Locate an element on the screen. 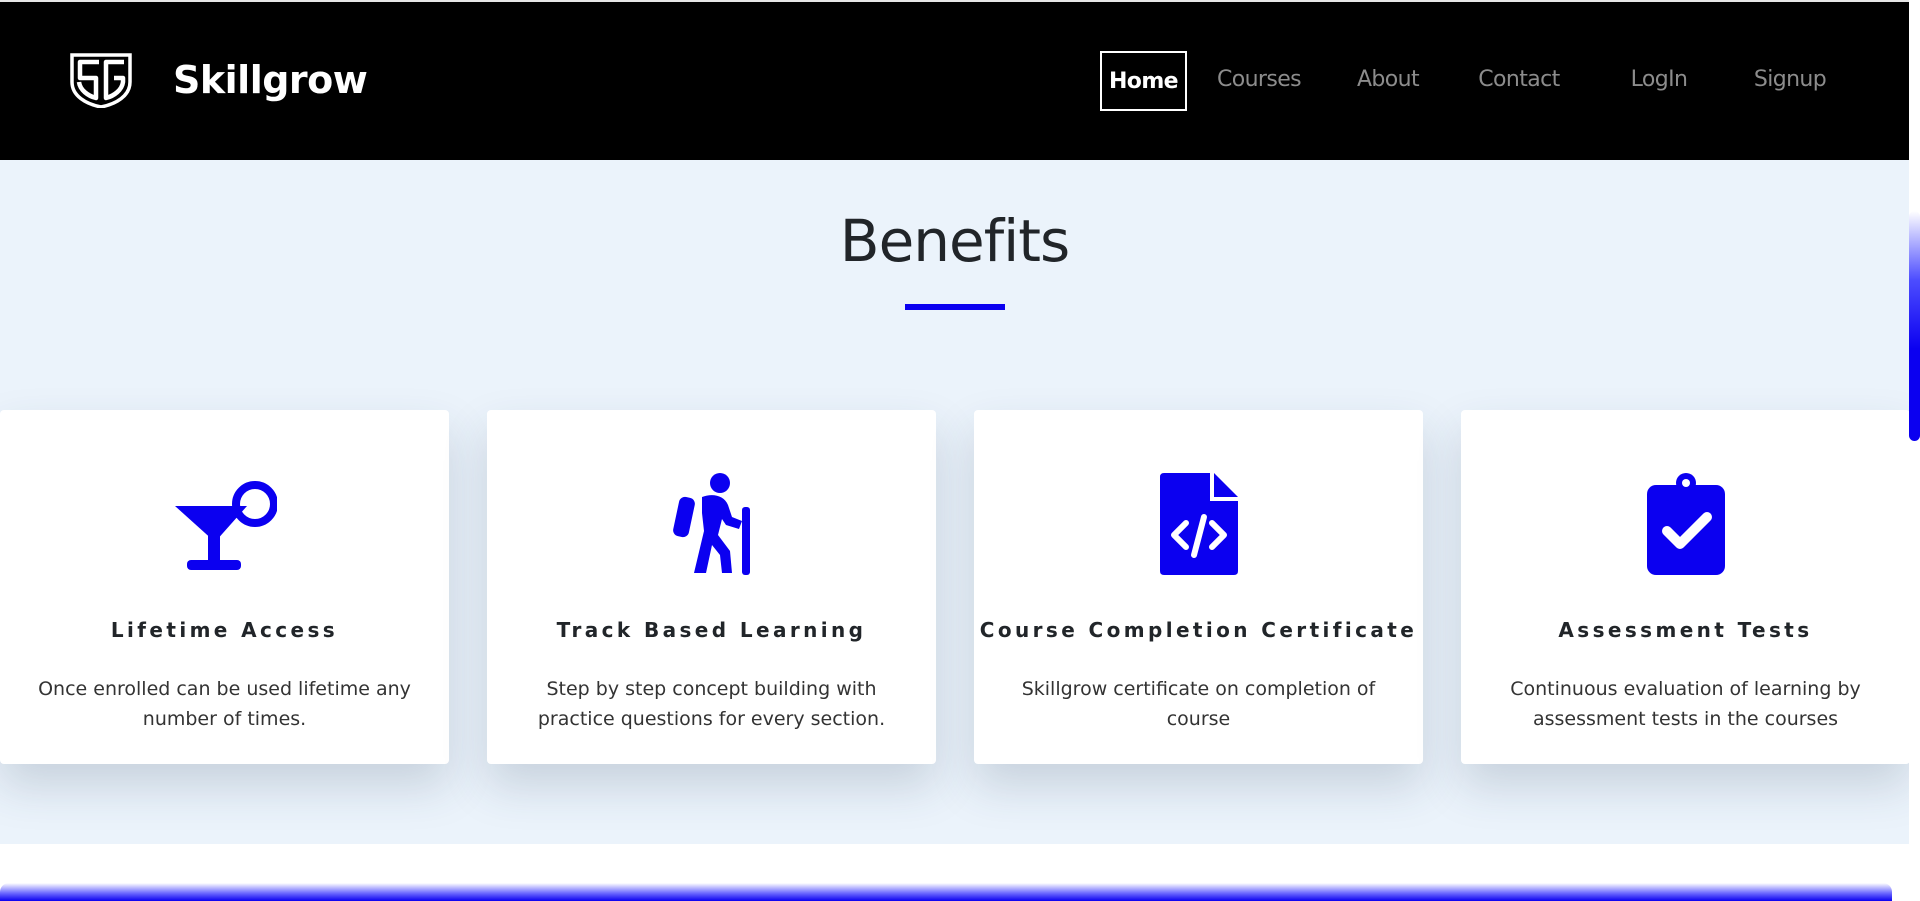  section-title: Benefits is located at coordinates (954, 241).